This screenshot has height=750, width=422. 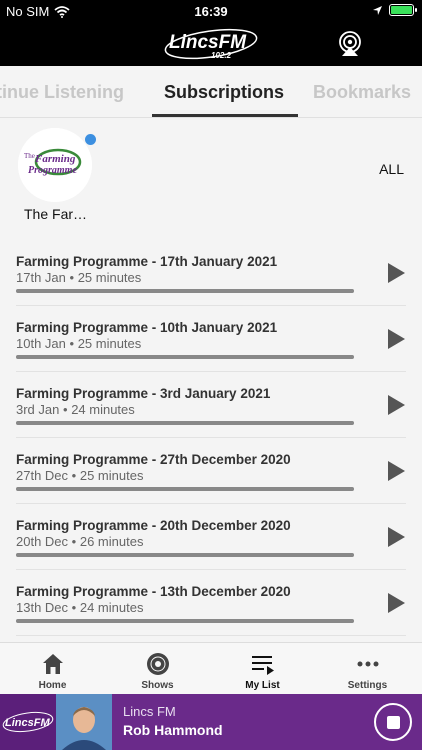 What do you see at coordinates (173, 730) in the screenshot?
I see `presenter-name: Rob Hammond` at bounding box center [173, 730].